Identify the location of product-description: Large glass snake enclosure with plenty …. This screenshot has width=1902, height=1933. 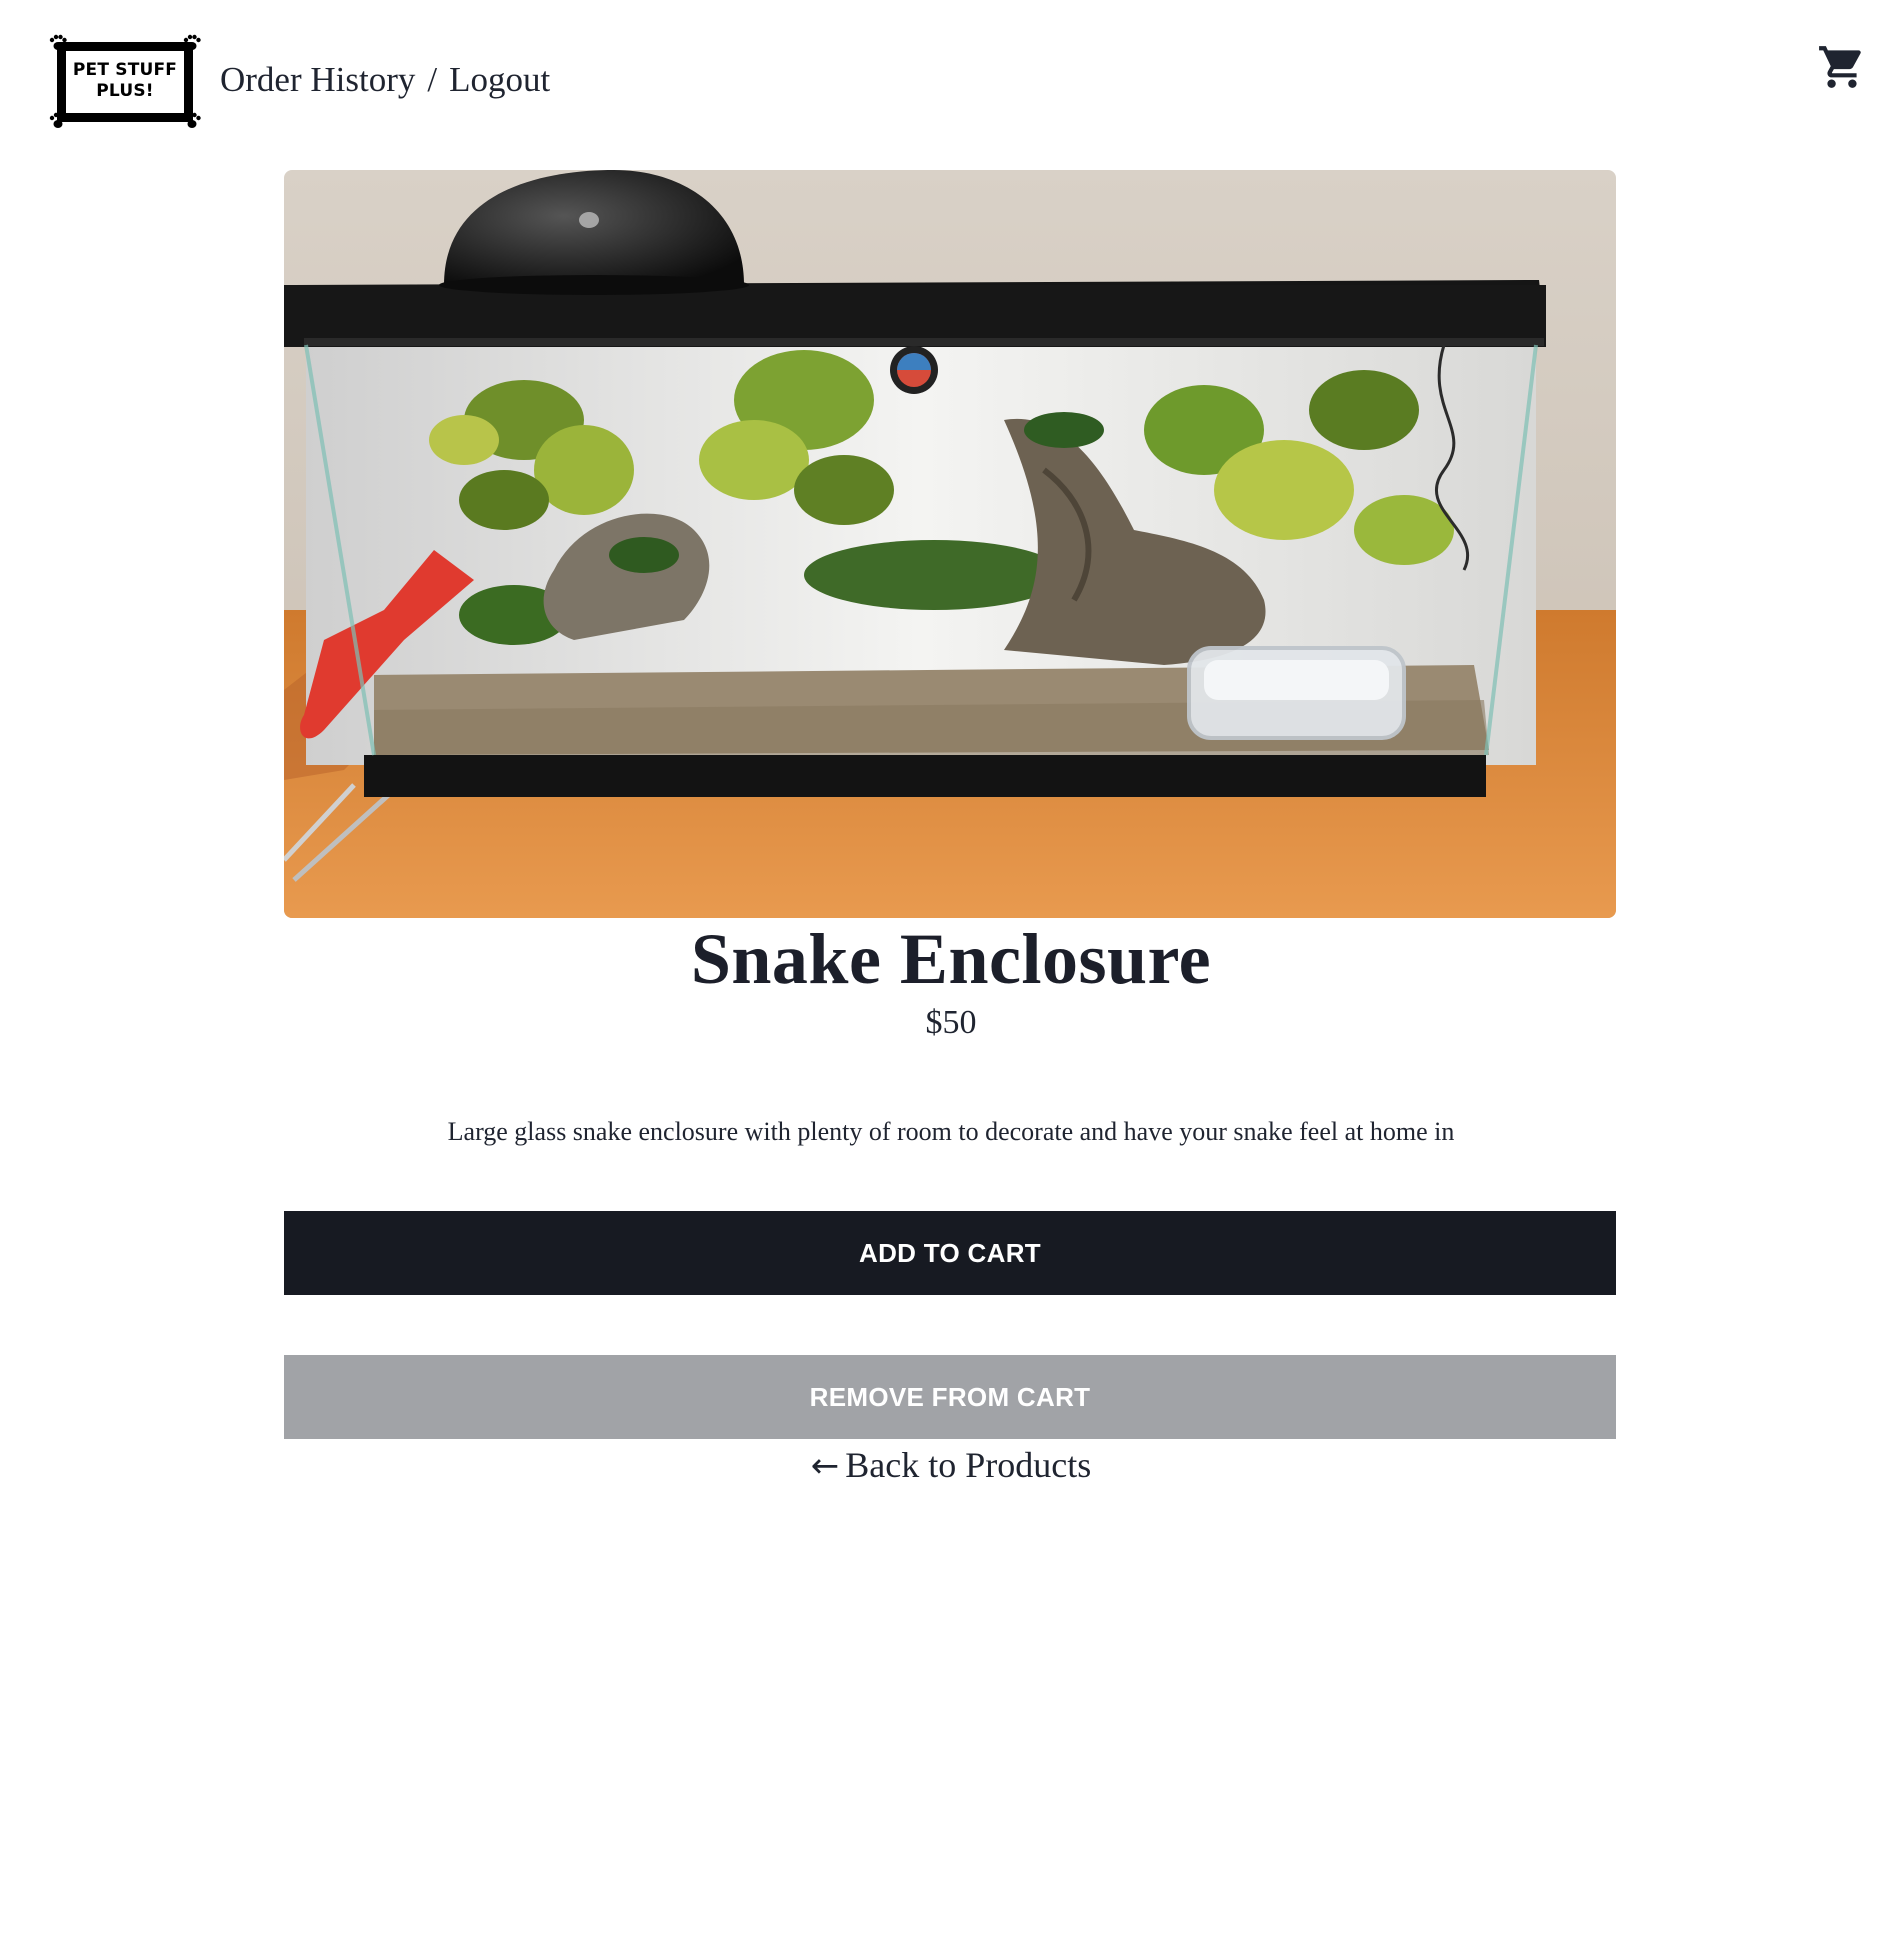
(951, 1131).